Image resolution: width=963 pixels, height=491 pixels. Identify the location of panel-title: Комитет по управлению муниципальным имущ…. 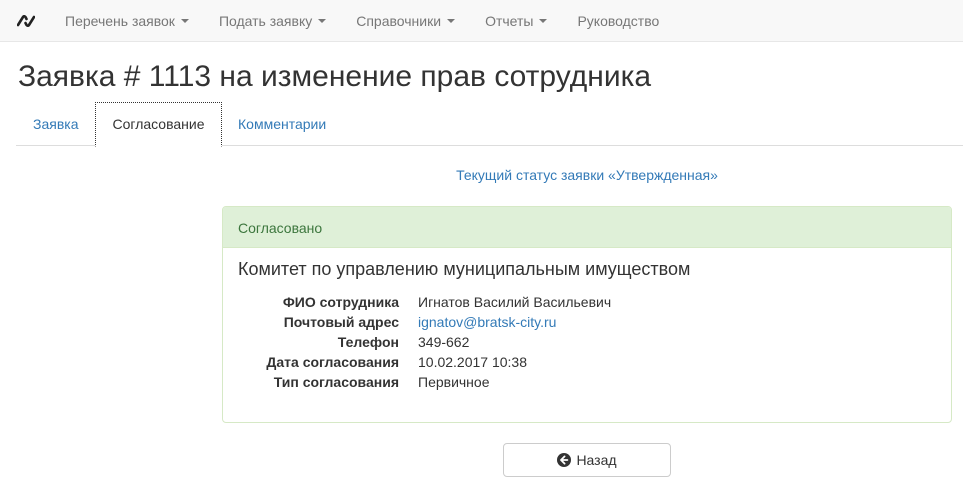
(464, 269).